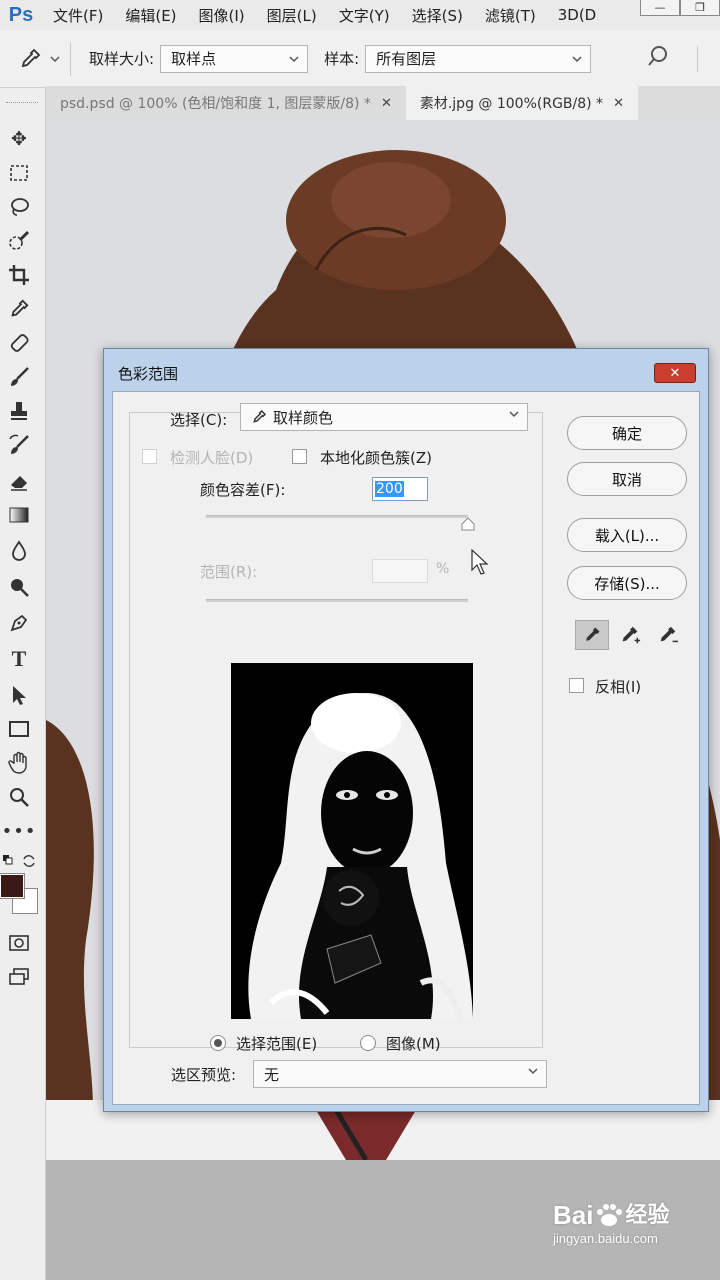  What do you see at coordinates (22, 103) in the screenshot?
I see `panel-grip` at bounding box center [22, 103].